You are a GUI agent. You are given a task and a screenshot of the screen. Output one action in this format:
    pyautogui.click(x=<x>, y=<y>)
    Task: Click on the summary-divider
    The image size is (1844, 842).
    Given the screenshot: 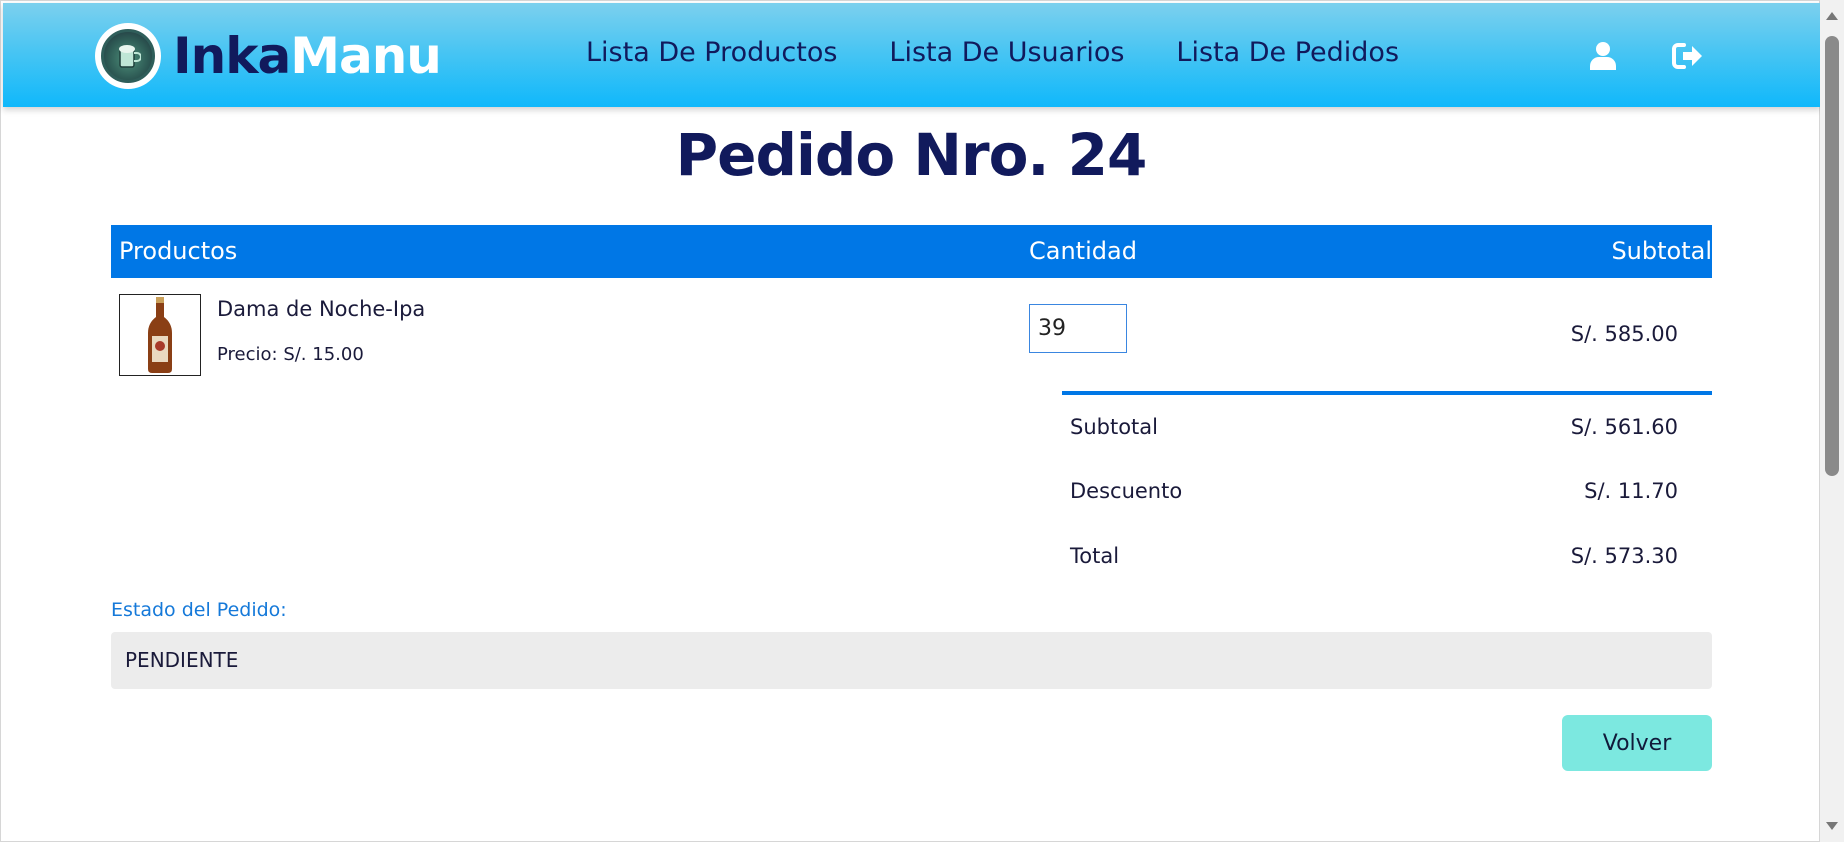 What is the action you would take?
    pyautogui.click(x=1387, y=393)
    